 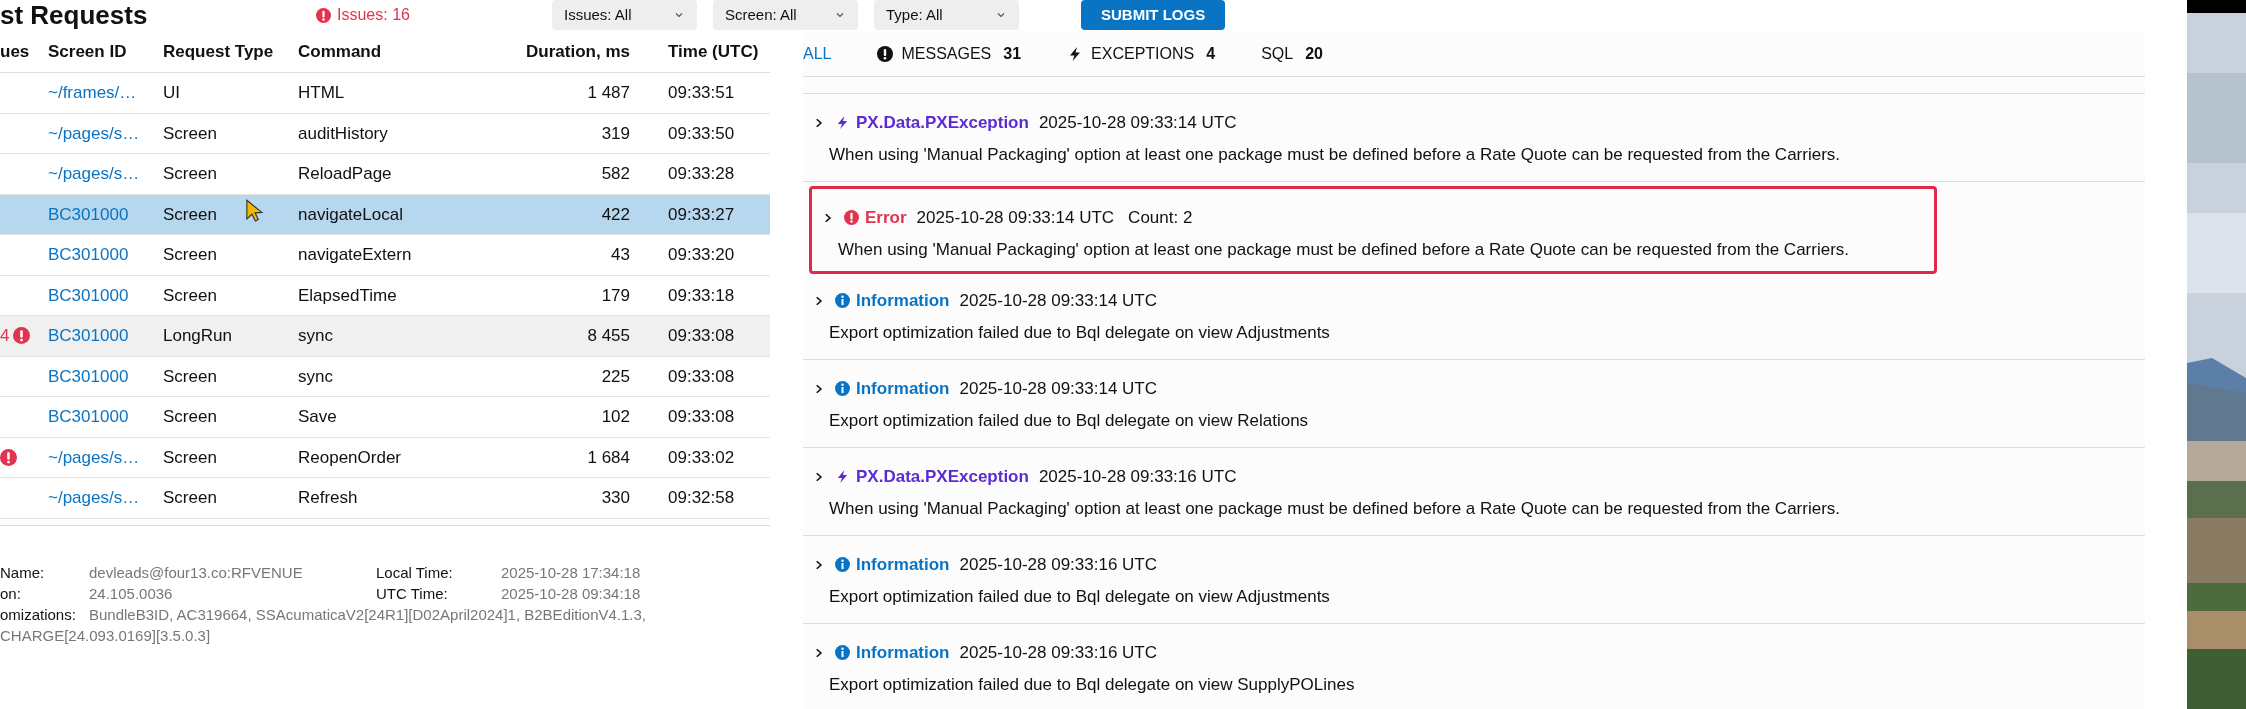 I want to click on mouse-pointer-icon, so click(x=254, y=211).